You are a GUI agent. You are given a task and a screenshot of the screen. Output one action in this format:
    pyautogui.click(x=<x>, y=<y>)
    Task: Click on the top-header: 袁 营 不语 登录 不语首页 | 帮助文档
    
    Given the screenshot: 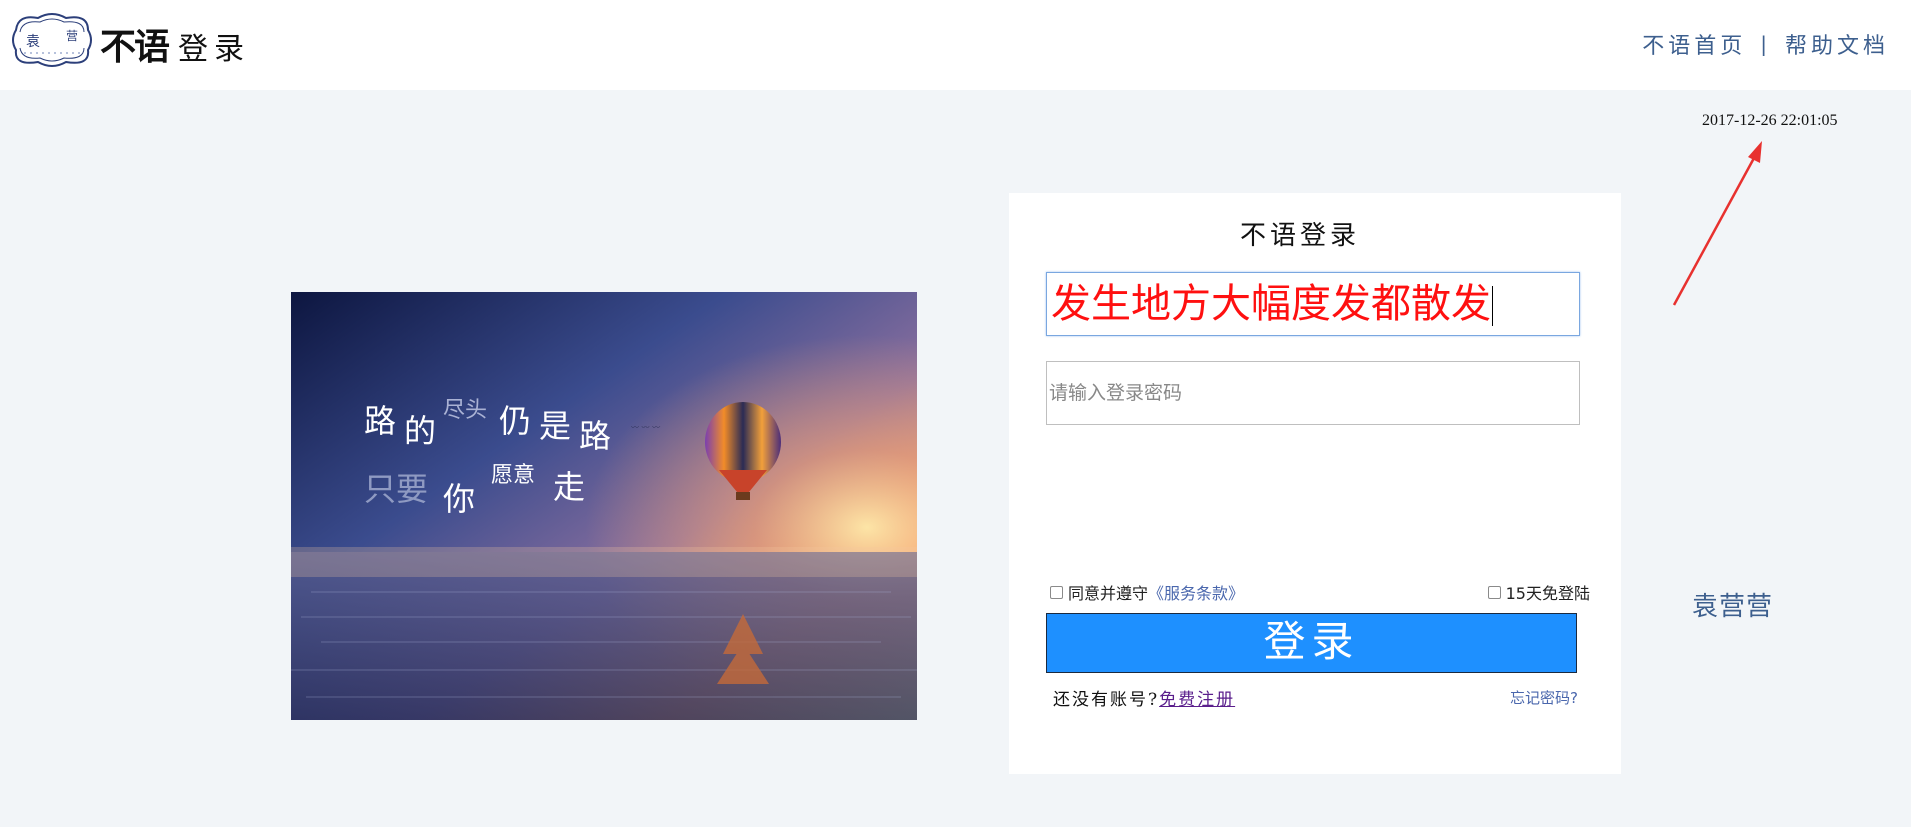 What is the action you would take?
    pyautogui.click(x=955, y=45)
    